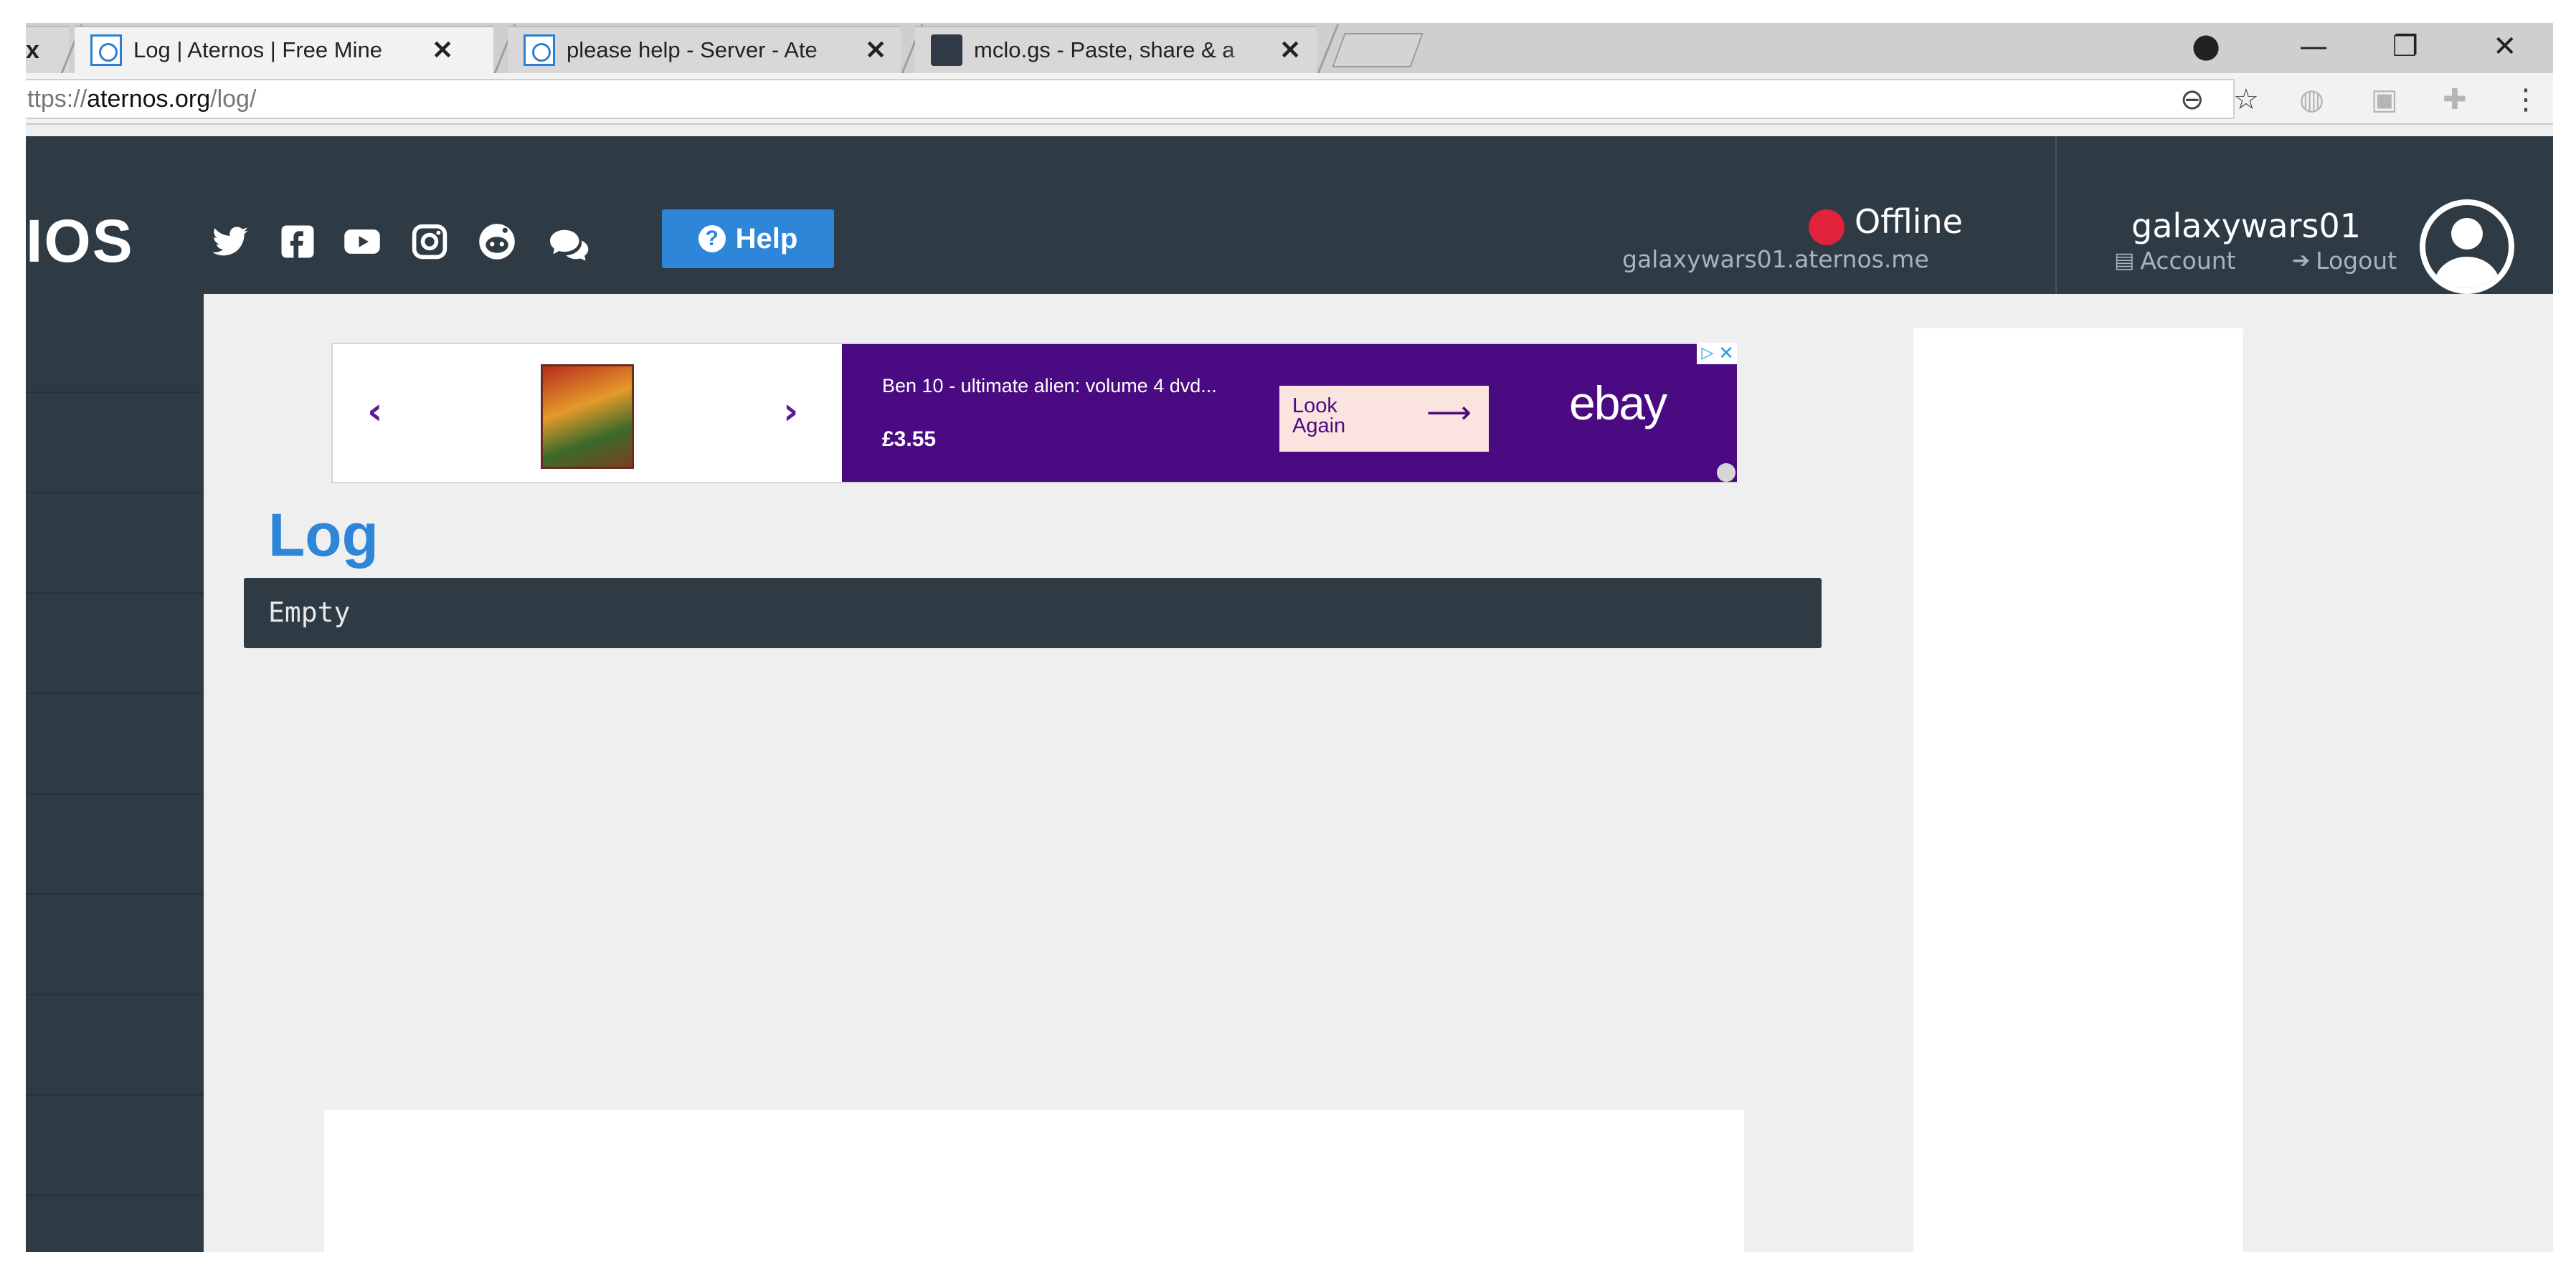 The height and width of the screenshot is (1282, 2576). Describe the element at coordinates (1384, 419) in the screenshot. I see `ad-look-again-button: Look Again ⟶` at that location.